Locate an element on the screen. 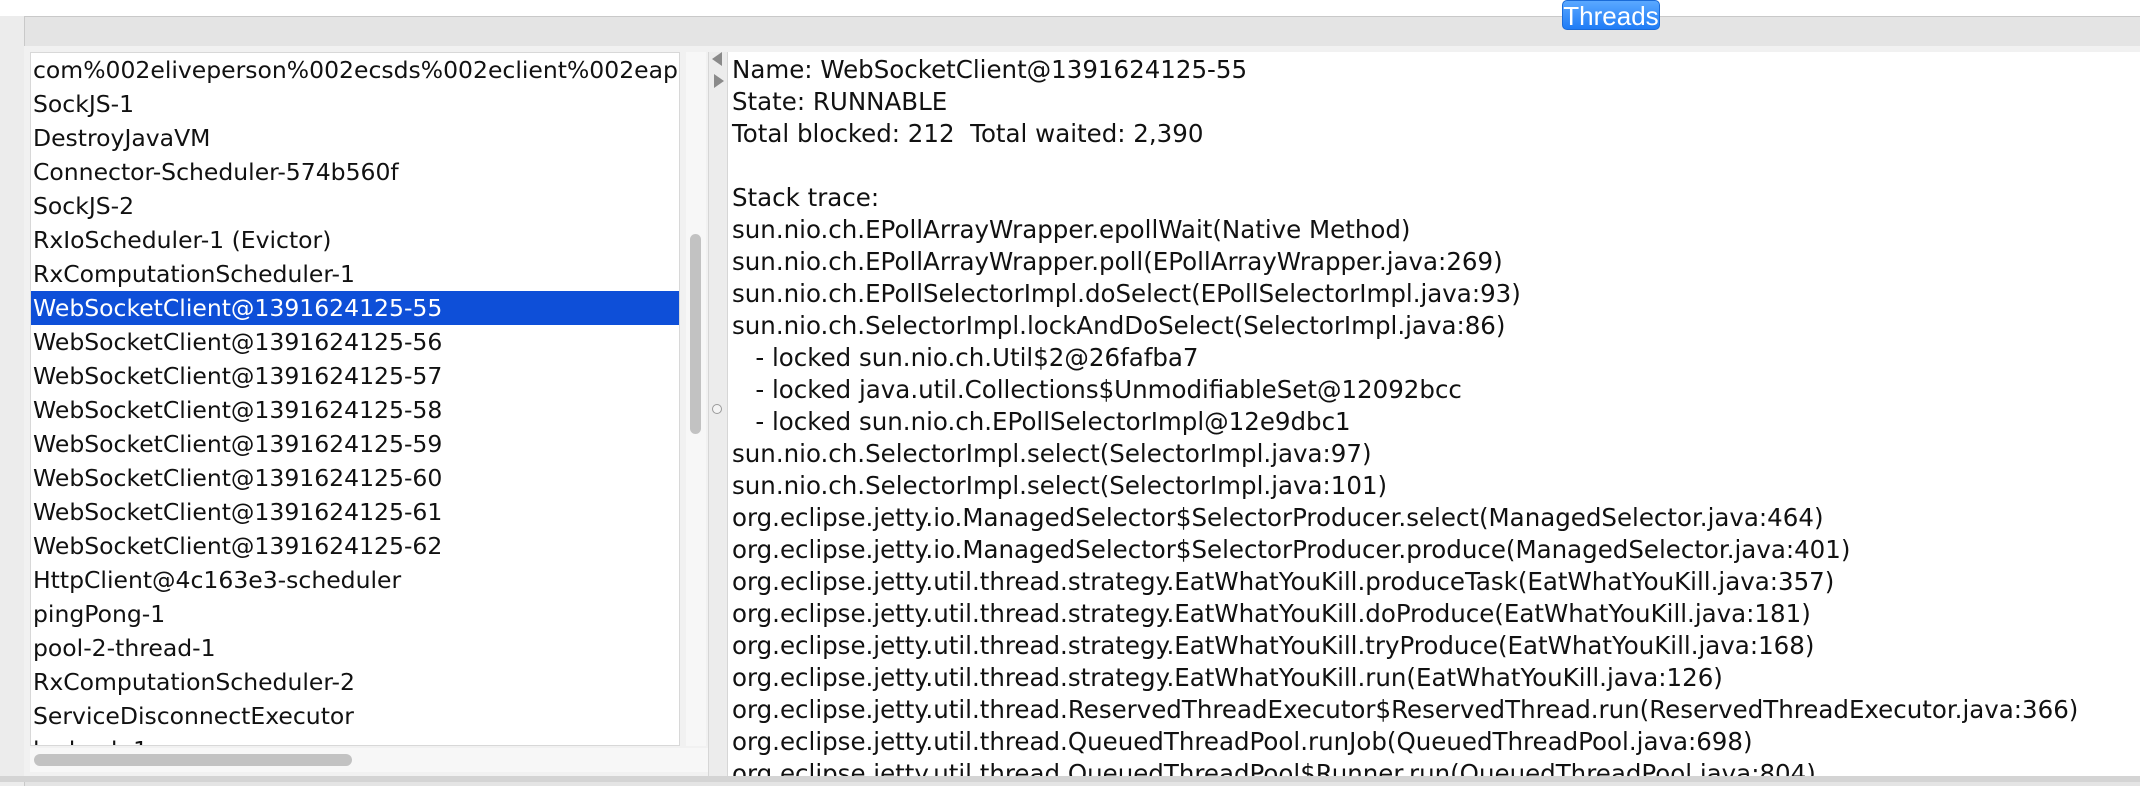 This screenshot has height=786, width=2140. window-top-strip is located at coordinates (1070, 8).